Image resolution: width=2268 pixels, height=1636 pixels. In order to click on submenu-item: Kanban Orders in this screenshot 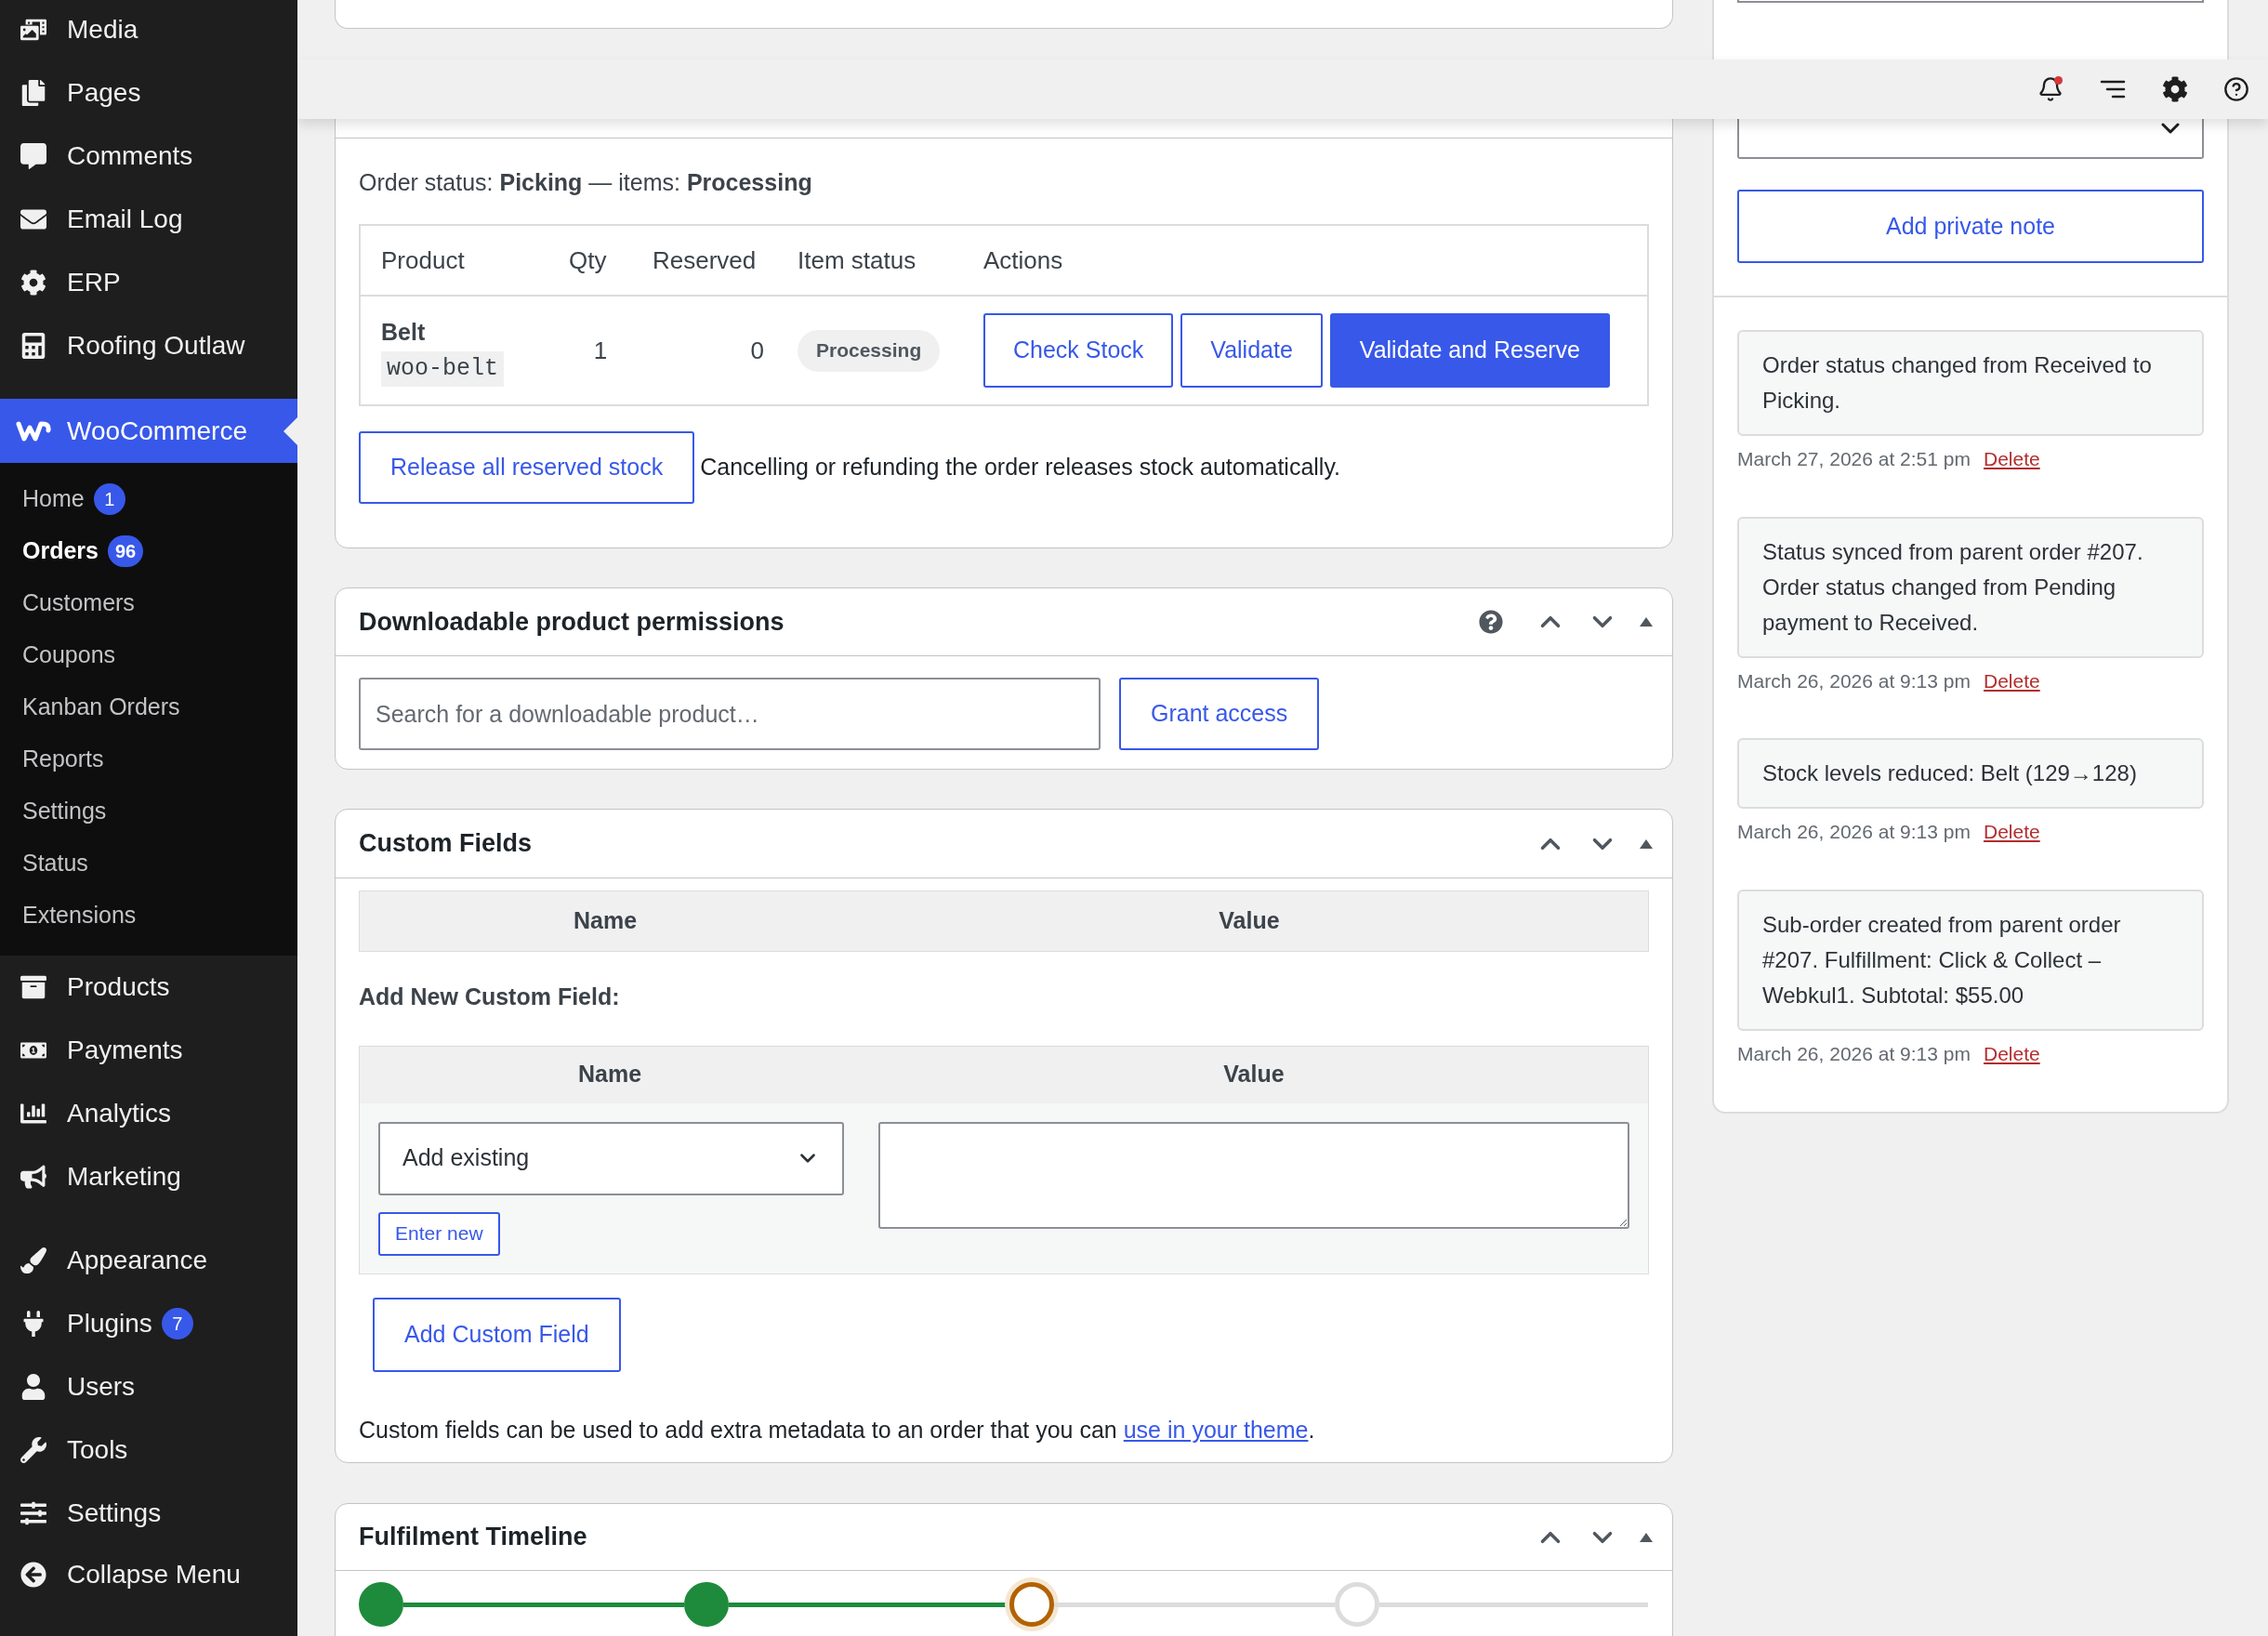, I will do `click(148, 707)`.